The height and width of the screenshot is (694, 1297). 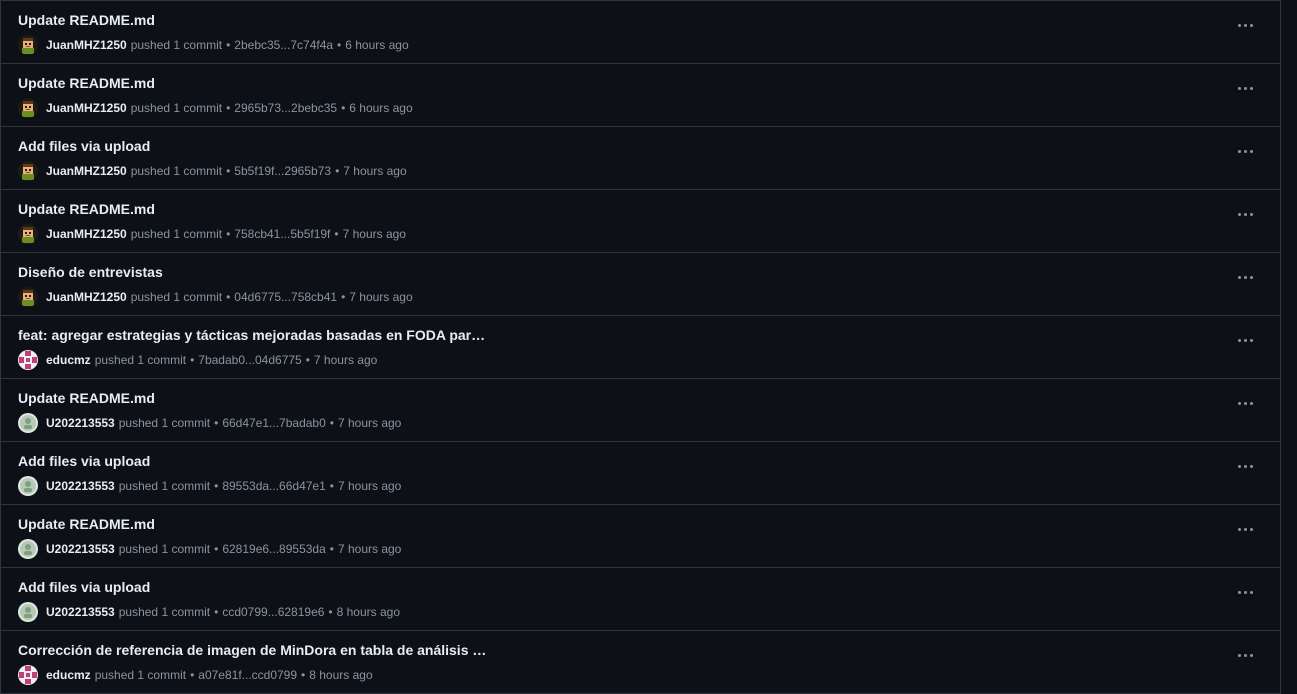 I want to click on commit-range-link: 62819e6...89553da, so click(x=273, y=549).